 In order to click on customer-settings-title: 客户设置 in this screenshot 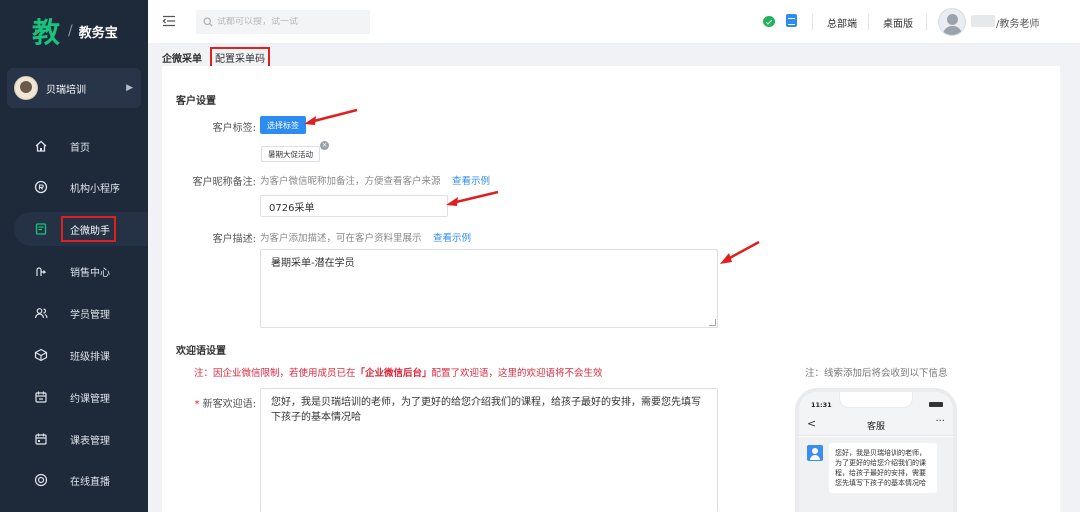, I will do `click(196, 101)`.